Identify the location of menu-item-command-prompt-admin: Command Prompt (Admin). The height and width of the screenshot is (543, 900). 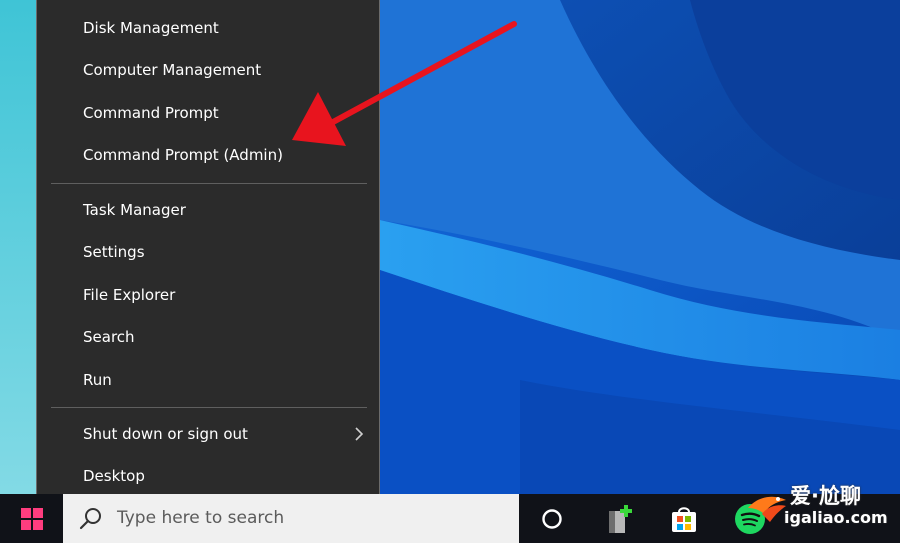
(208, 155).